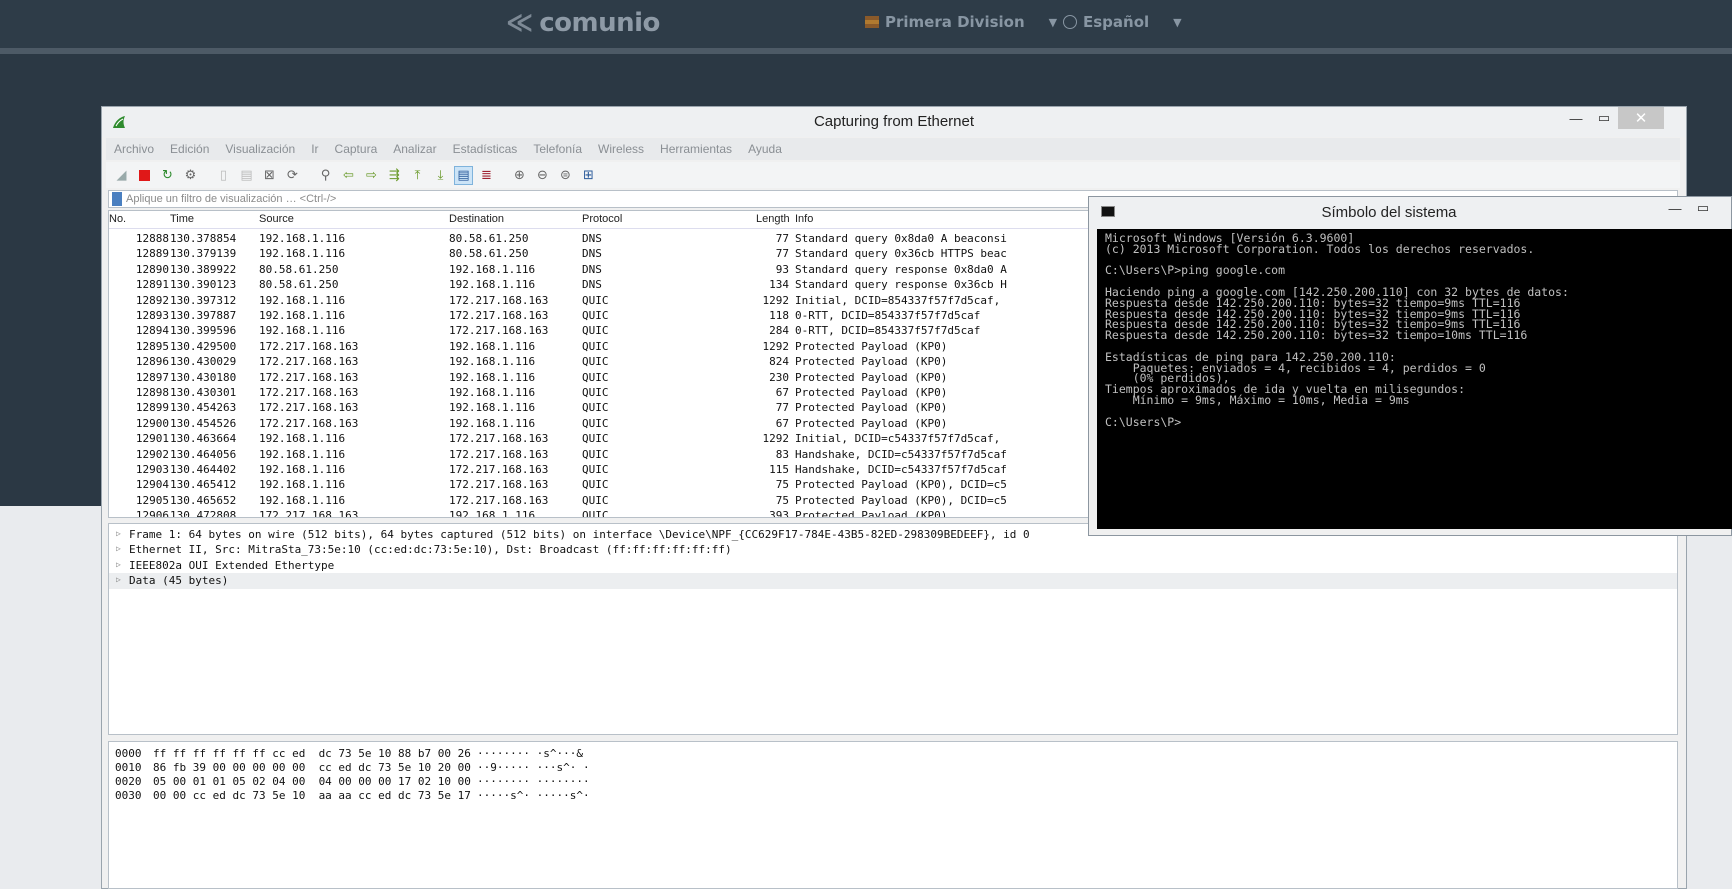  What do you see at coordinates (893, 581) in the screenshot?
I see `detail-row-data: ▷ Data (45 bytes)` at bounding box center [893, 581].